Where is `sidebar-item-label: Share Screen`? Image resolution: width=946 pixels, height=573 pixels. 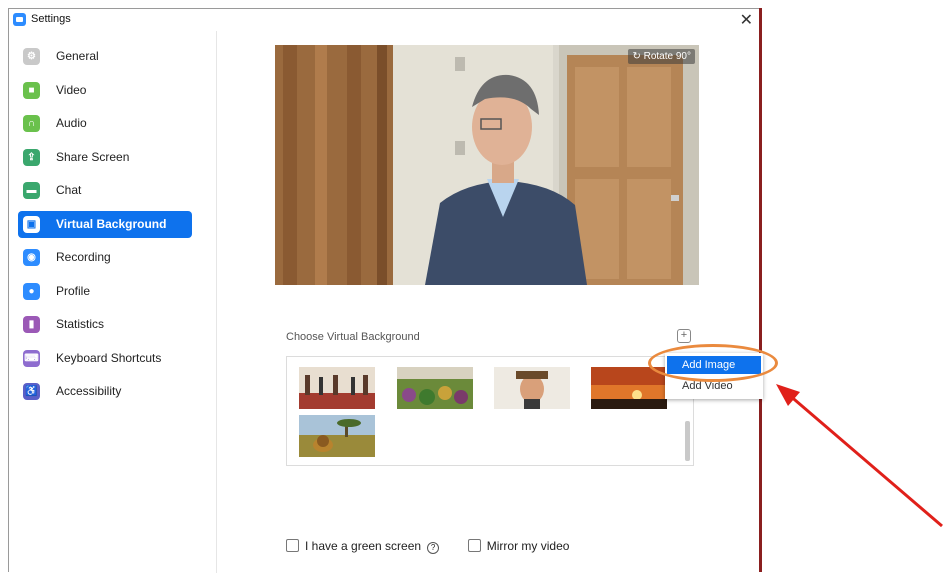 sidebar-item-label: Share Screen is located at coordinates (93, 156).